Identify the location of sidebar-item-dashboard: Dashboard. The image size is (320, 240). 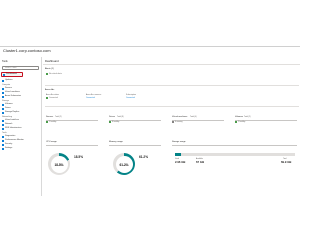
(12, 74).